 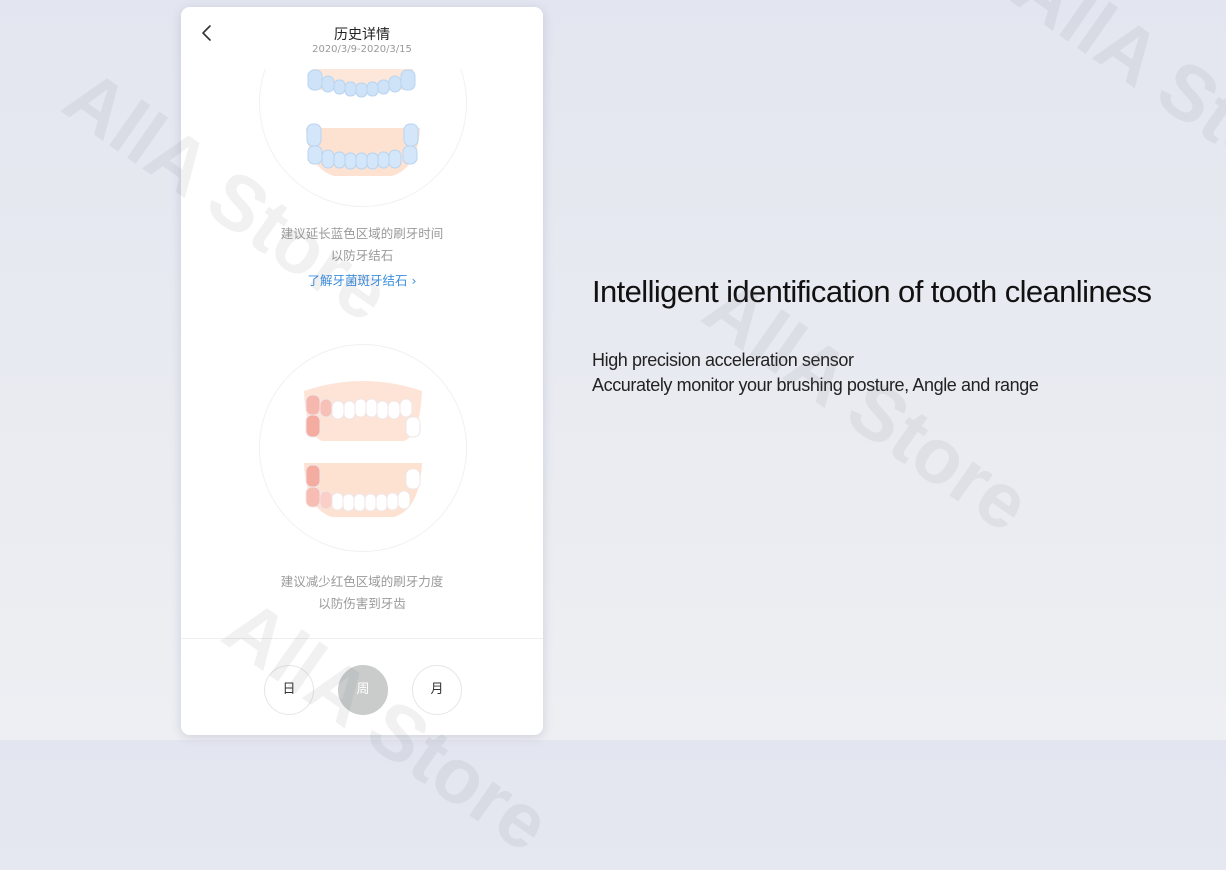 What do you see at coordinates (362, 255) in the screenshot?
I see `upper-hint-line2: 以防牙结石` at bounding box center [362, 255].